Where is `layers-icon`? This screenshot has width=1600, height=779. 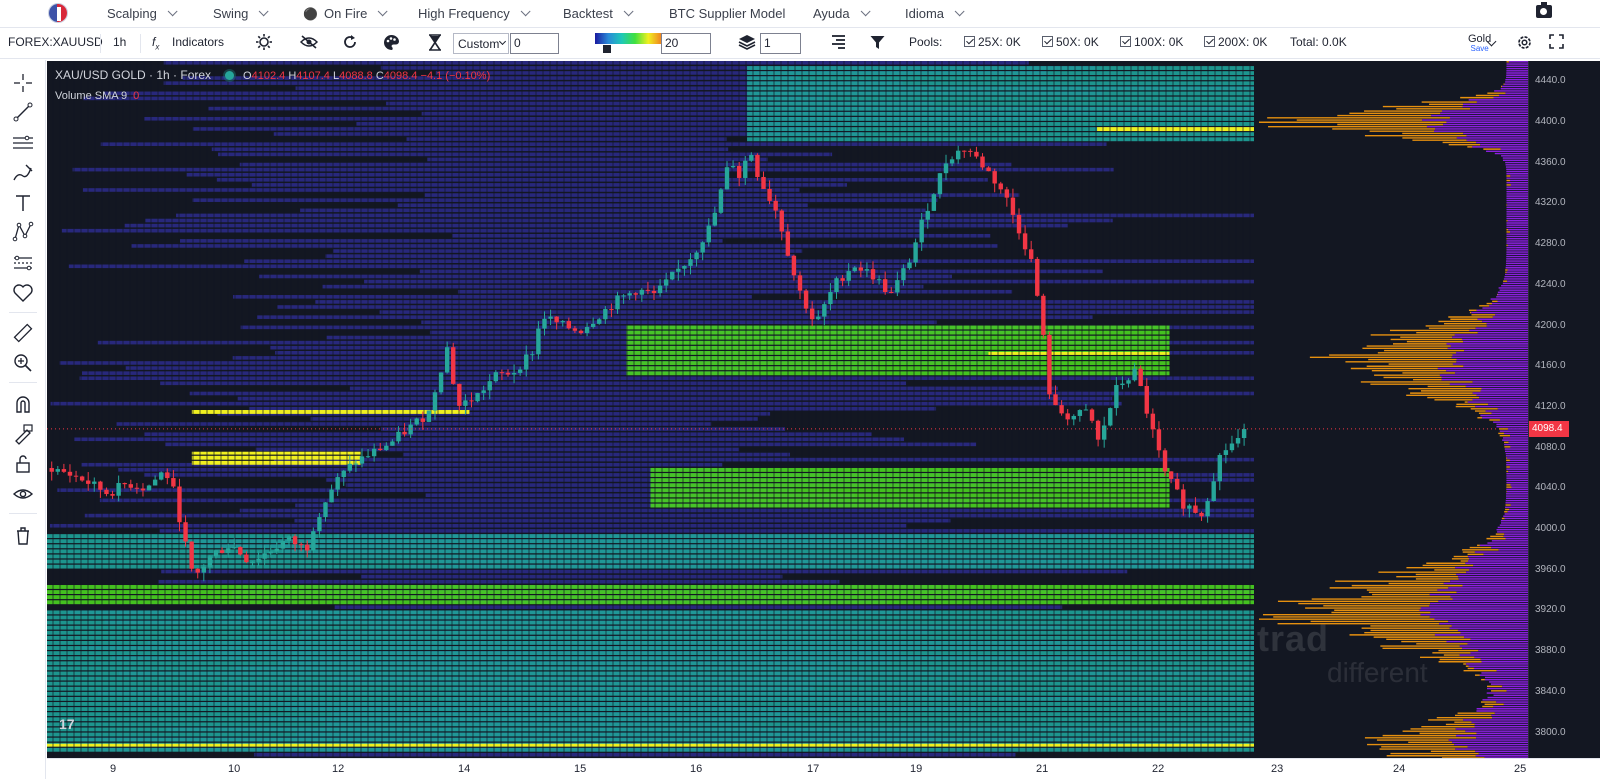
layers-icon is located at coordinates (747, 44).